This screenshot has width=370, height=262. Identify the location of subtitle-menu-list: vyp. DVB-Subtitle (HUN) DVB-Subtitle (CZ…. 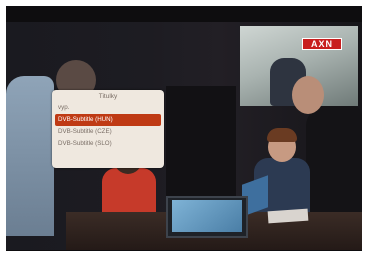
(108, 126).